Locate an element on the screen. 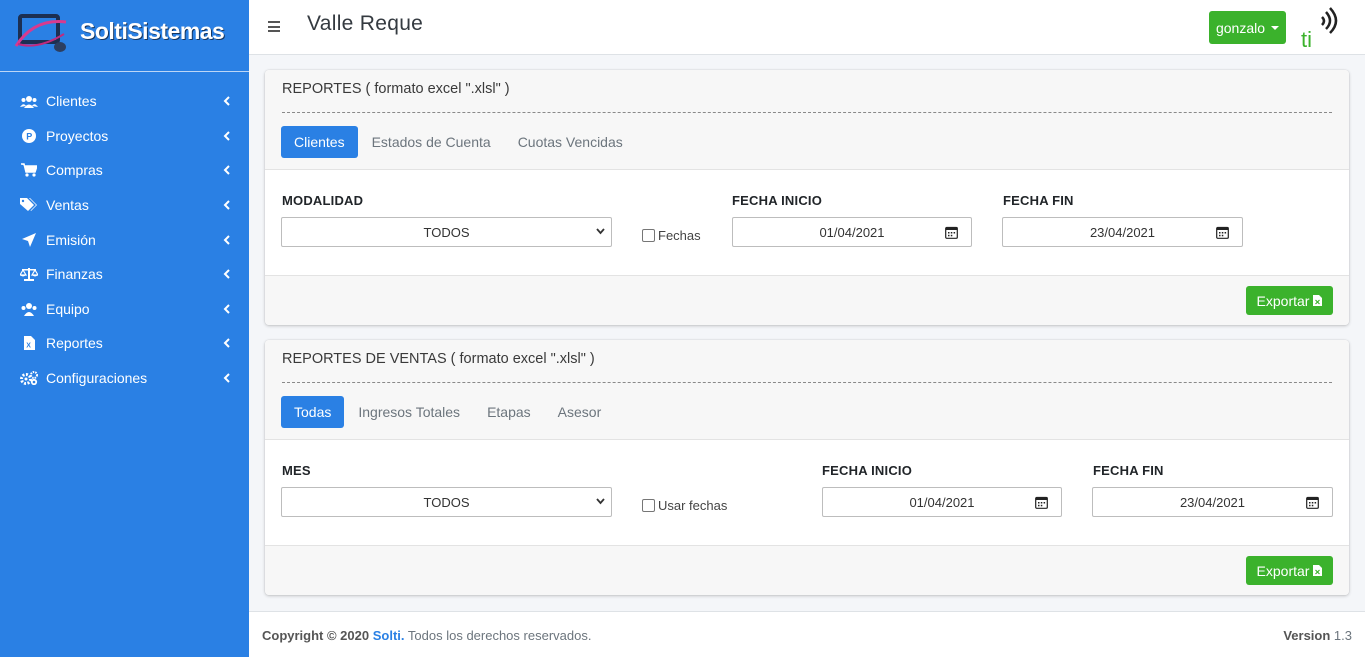 Image resolution: width=1365 pixels, height=657 pixels. sidebar-item-equipo: Equipo is located at coordinates (124, 309).